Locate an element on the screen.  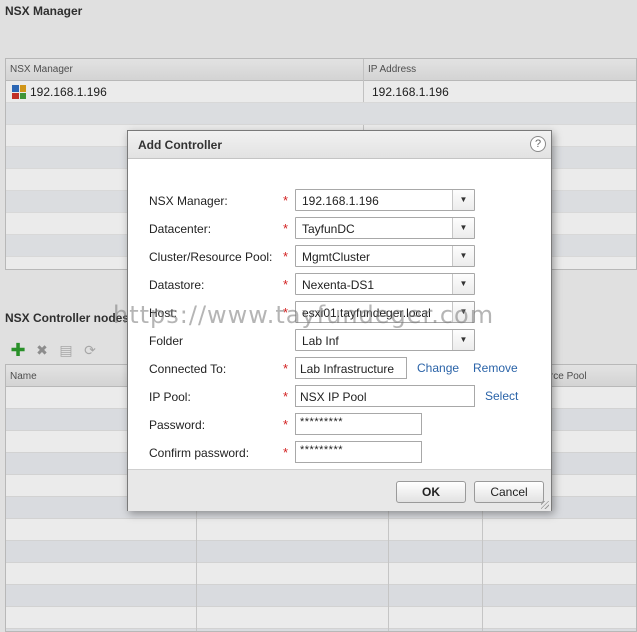
field-row-datastore: Datastore: * Nexenta-DS1 ▼ is located at coordinates (339, 285).